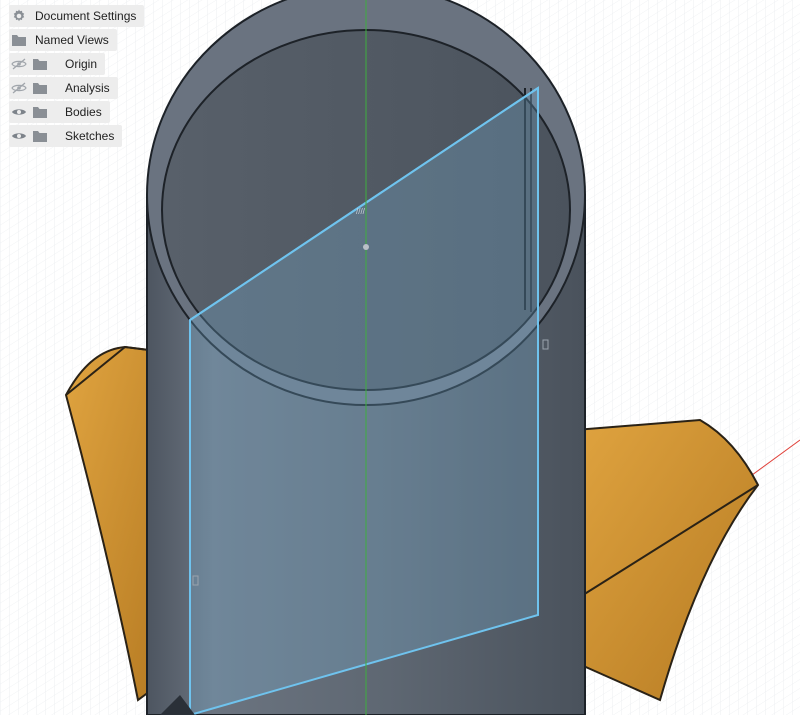 The width and height of the screenshot is (800, 715). What do you see at coordinates (87, 88) in the screenshot?
I see `browser-item-label: Analysis` at bounding box center [87, 88].